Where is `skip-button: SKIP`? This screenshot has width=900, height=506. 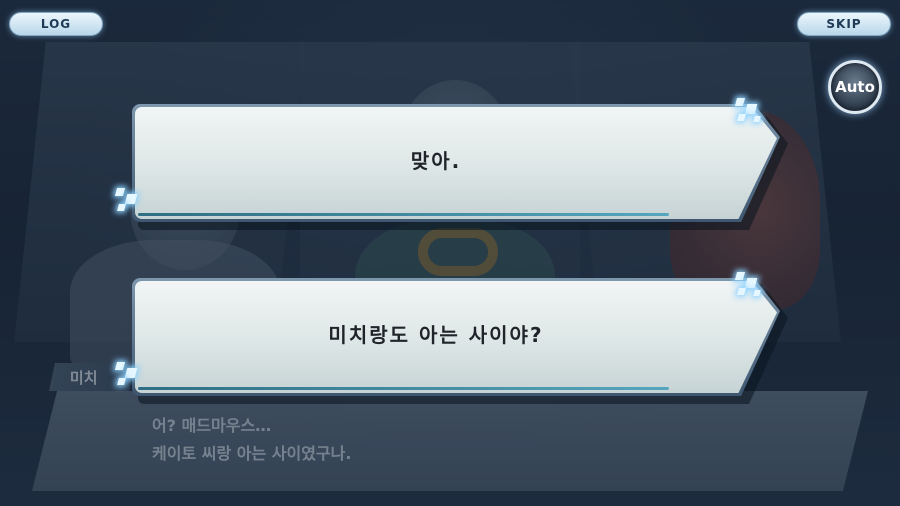
skip-button: SKIP is located at coordinates (844, 24).